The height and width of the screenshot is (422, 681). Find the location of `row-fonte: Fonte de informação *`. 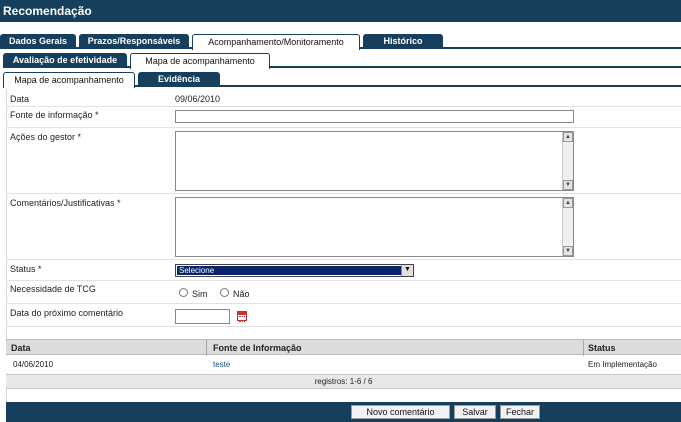

row-fonte: Fonte de informação * is located at coordinates (343, 117).